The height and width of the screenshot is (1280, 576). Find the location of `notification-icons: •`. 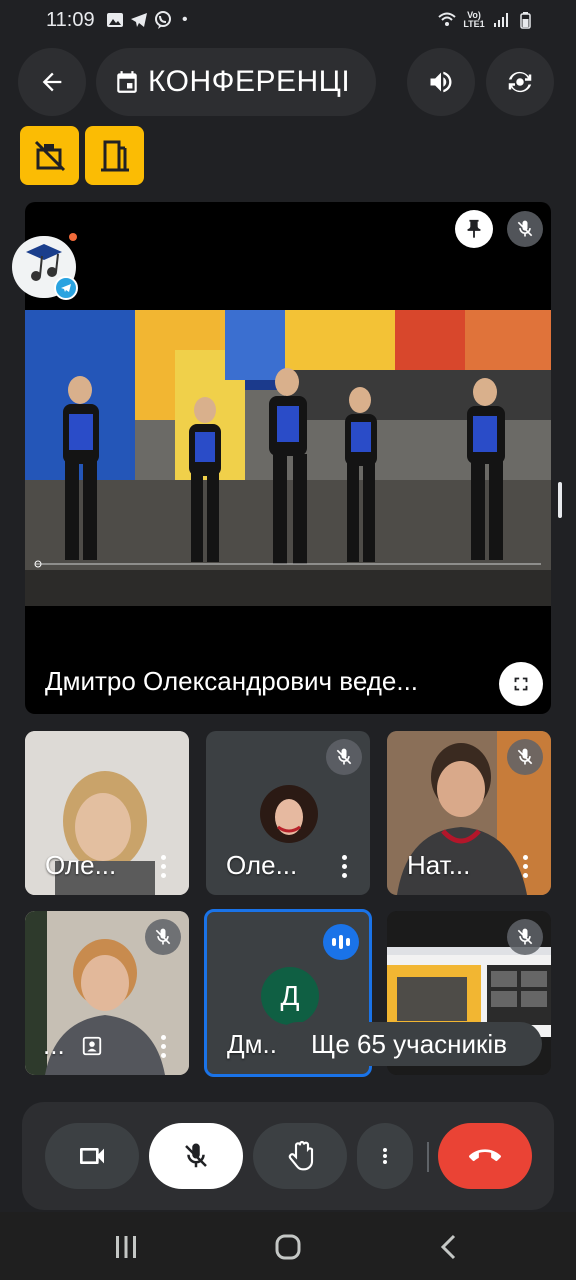

notification-icons: • is located at coordinates (147, 20).